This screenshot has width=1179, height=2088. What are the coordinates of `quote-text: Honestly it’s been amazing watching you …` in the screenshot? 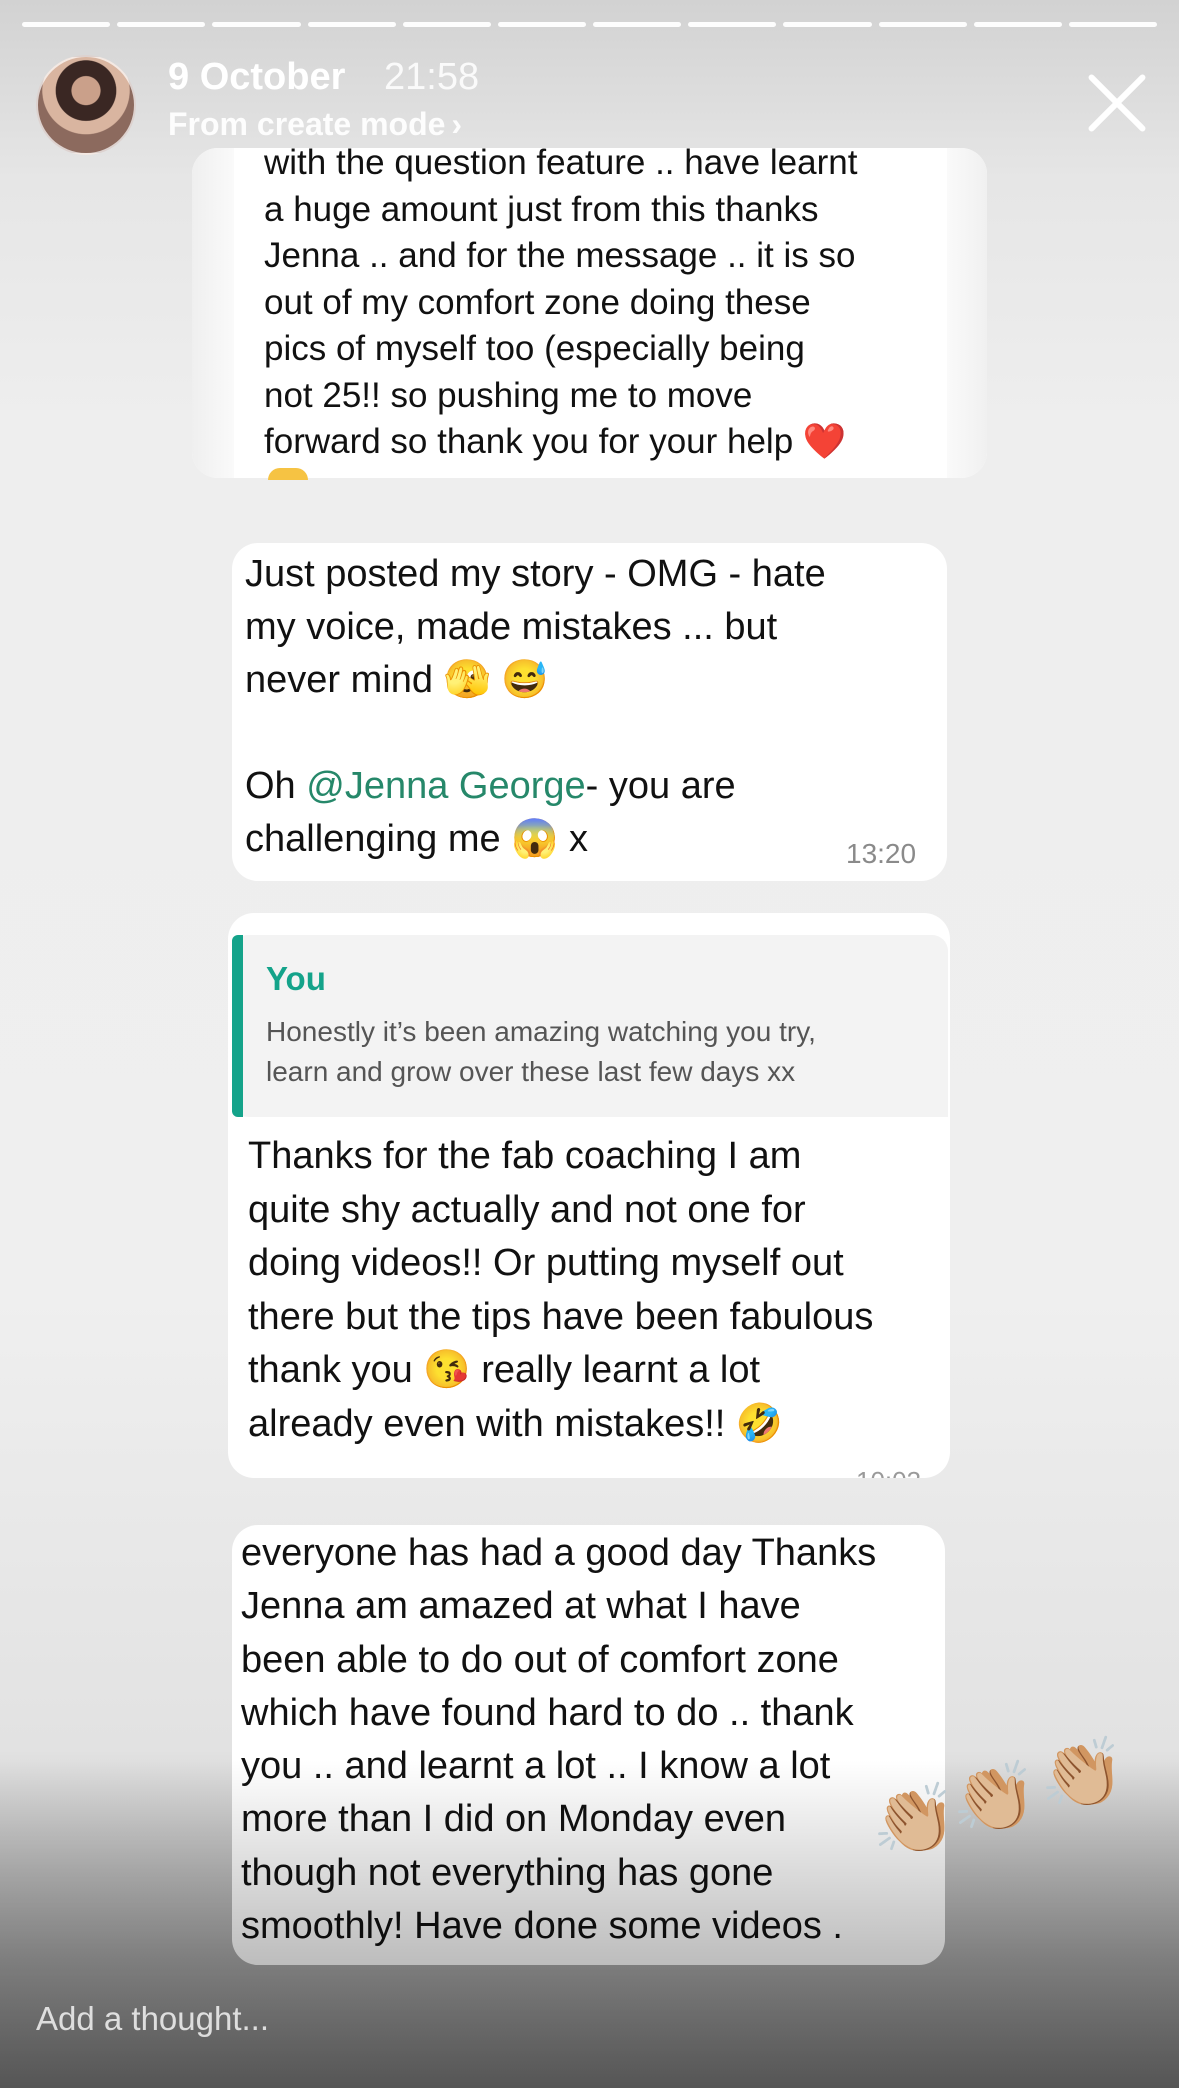 It's located at (541, 1051).